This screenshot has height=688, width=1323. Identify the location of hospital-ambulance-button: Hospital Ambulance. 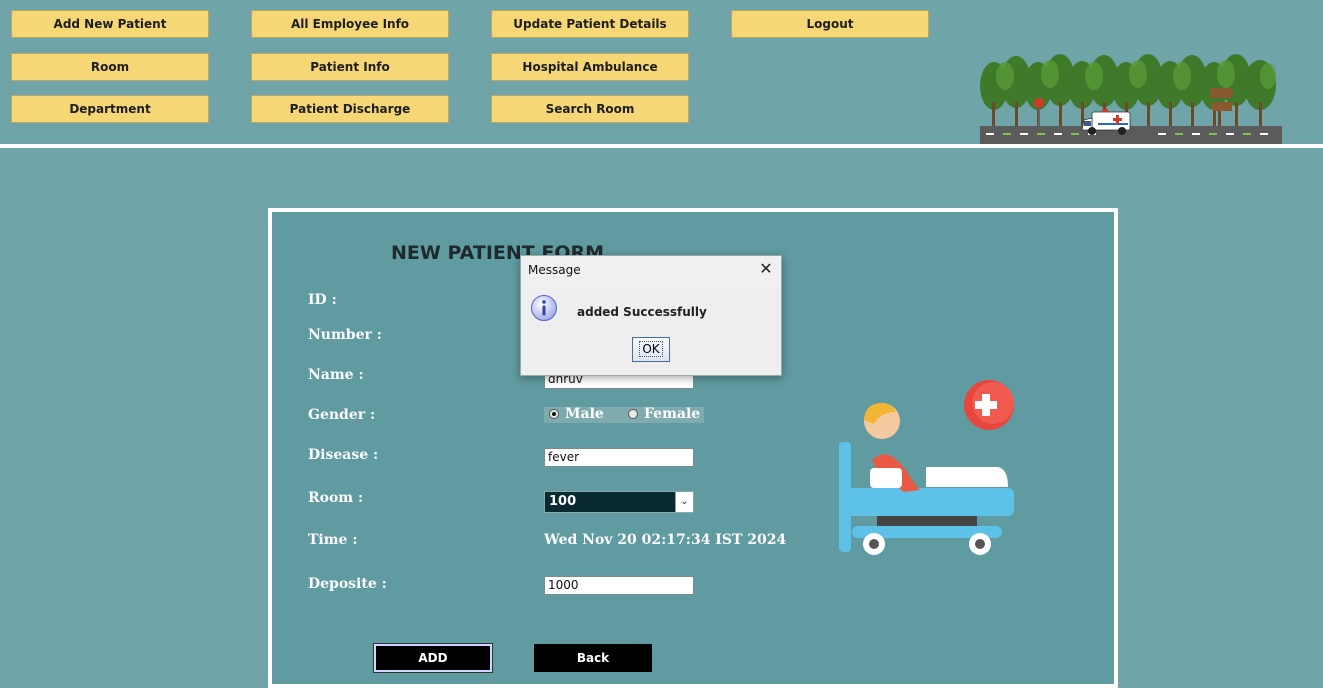
(590, 67).